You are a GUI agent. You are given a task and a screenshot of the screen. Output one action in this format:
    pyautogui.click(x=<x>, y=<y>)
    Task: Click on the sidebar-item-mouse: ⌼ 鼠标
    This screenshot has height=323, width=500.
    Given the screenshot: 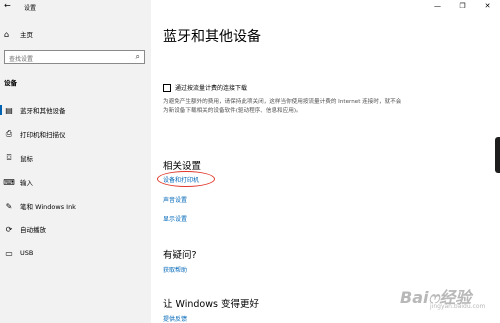 What is the action you would take?
    pyautogui.click(x=75, y=158)
    